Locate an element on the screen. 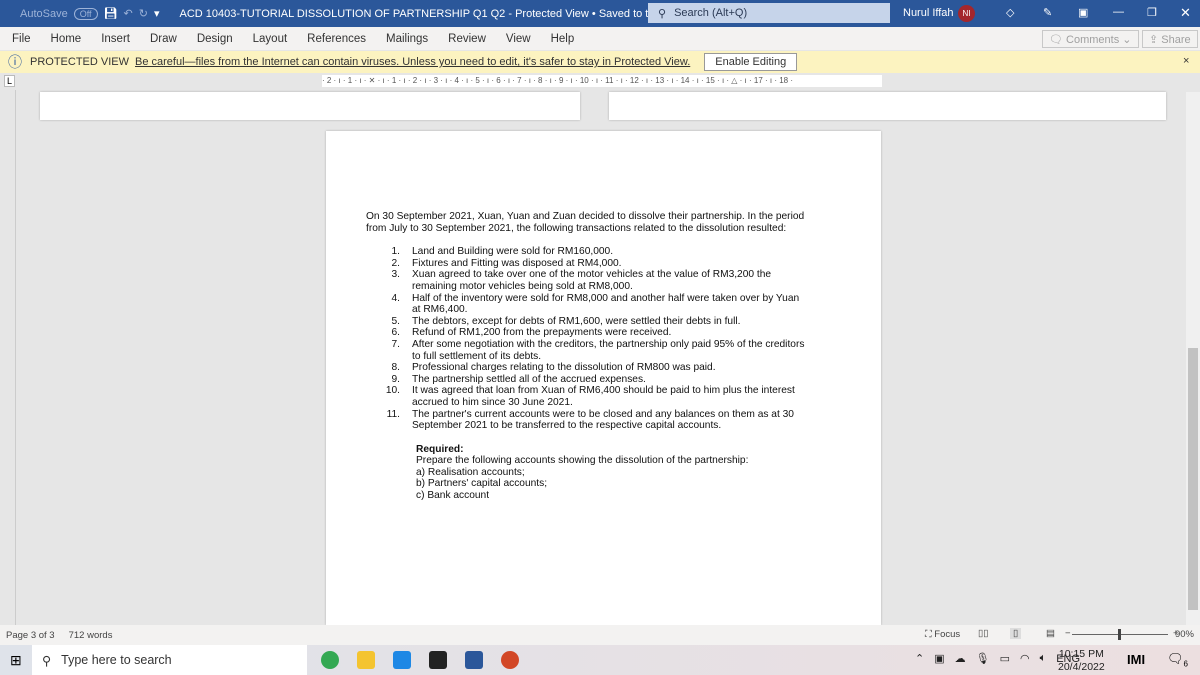 This screenshot has height=675, width=1200. share-button: ⇪ Share is located at coordinates (1170, 39).